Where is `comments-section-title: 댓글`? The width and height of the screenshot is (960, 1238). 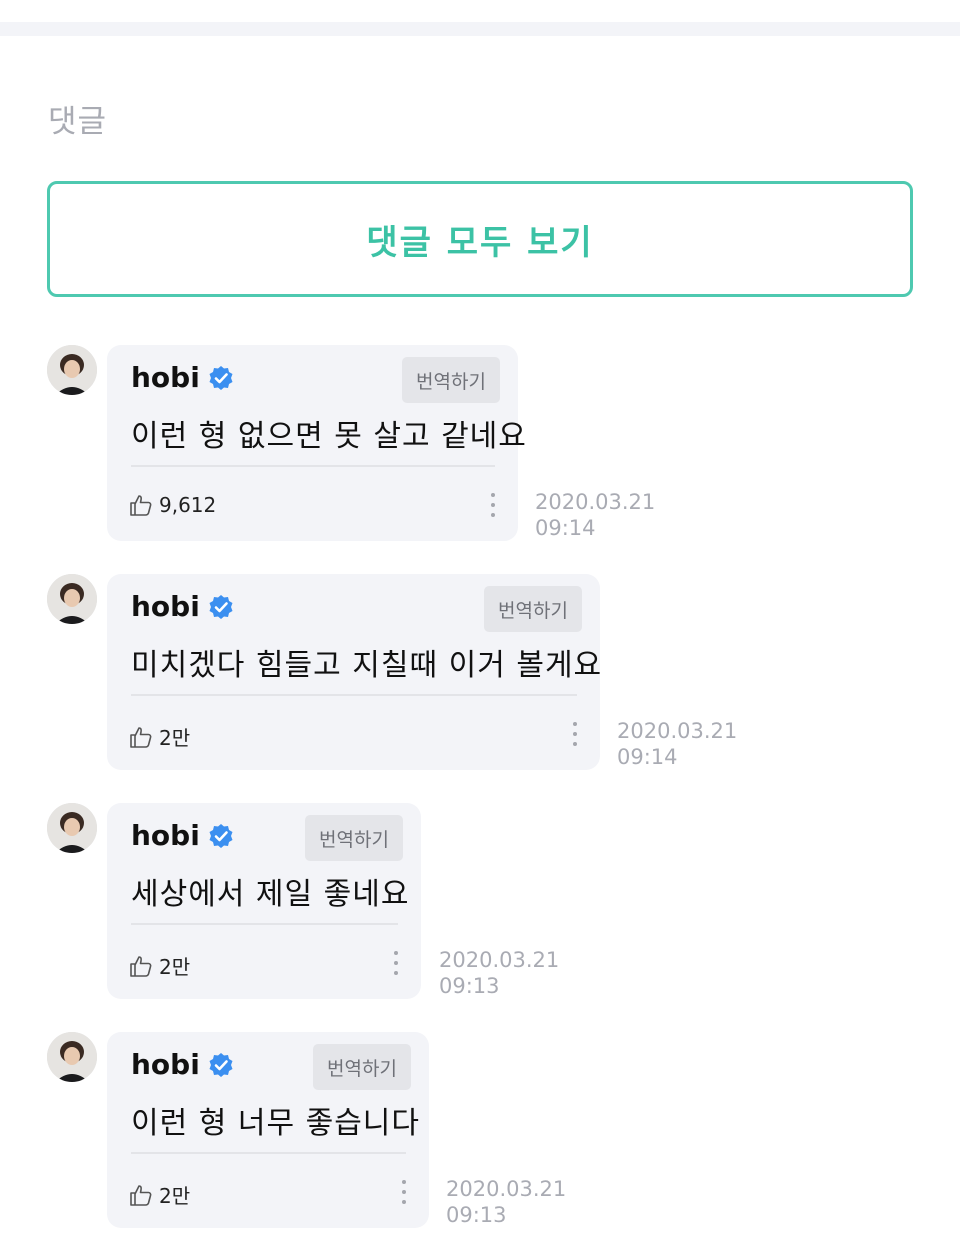
comments-section-title: 댓글 is located at coordinates (78, 122).